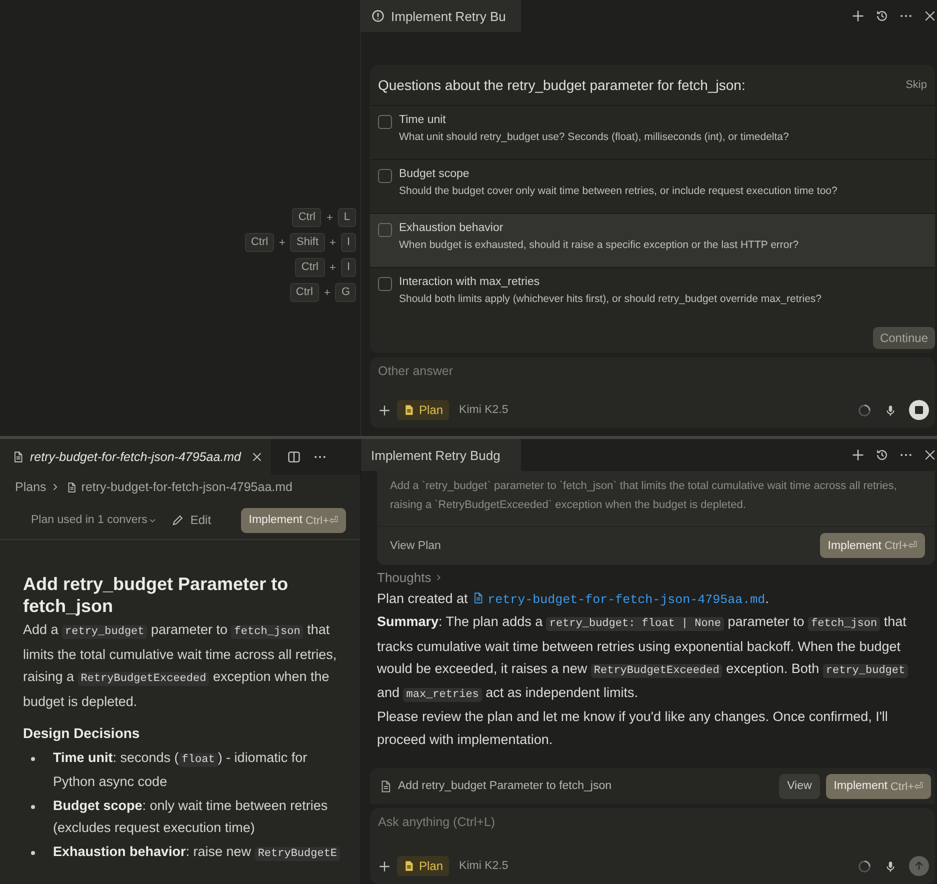 Image resolution: width=937 pixels, height=884 pixels. Describe the element at coordinates (903, 338) in the screenshot. I see `continue-button: Continue` at that location.